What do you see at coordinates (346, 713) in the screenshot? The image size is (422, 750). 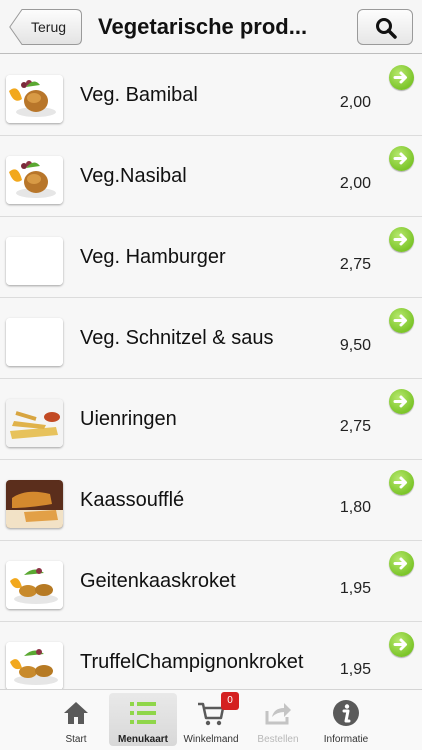 I see `info-icon` at bounding box center [346, 713].